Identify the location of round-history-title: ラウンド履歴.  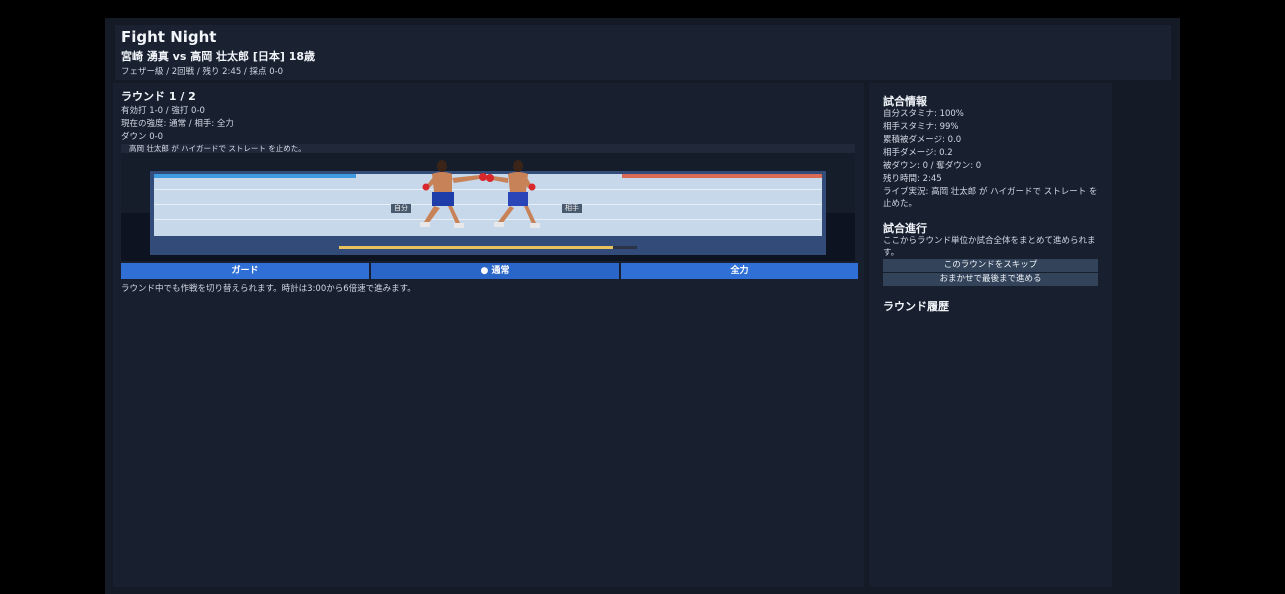
(916, 306).